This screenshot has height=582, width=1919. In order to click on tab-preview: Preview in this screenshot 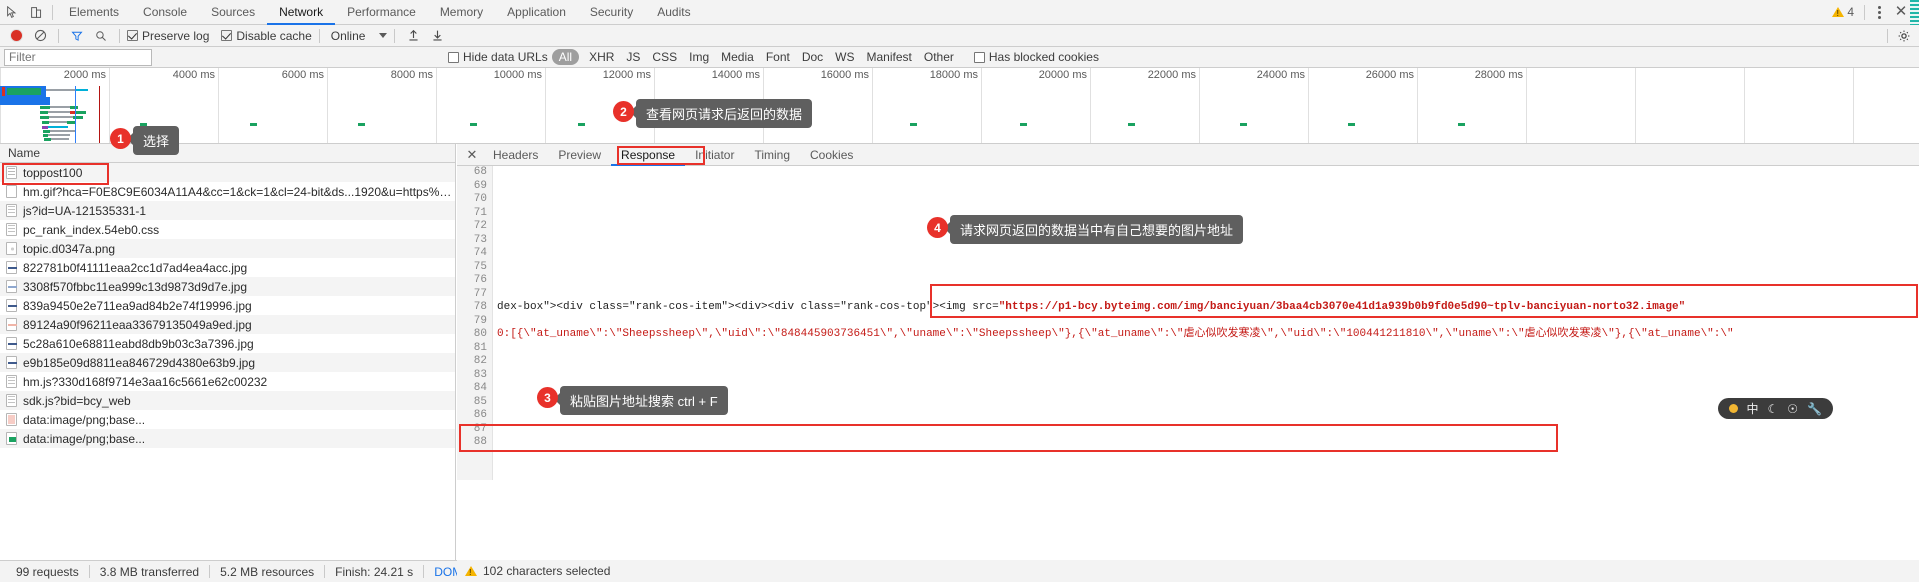, I will do `click(579, 155)`.